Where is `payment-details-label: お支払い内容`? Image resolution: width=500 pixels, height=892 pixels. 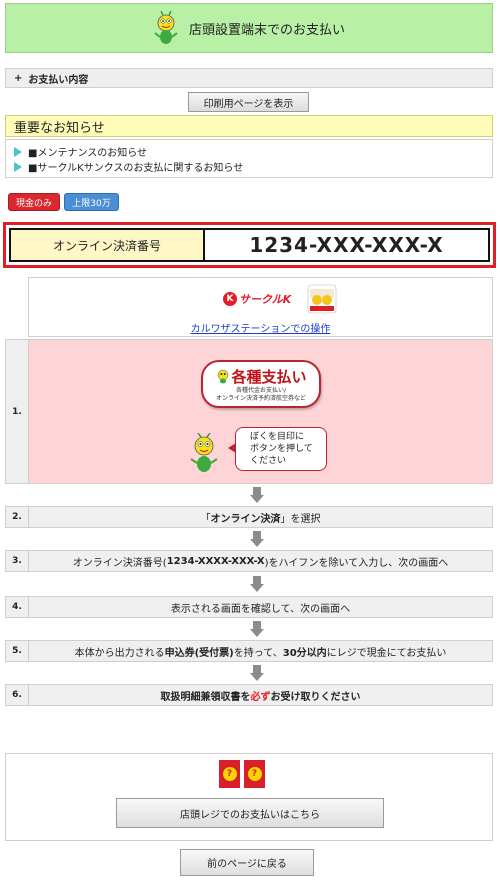
payment-details-label: お支払い内容 is located at coordinates (58, 80).